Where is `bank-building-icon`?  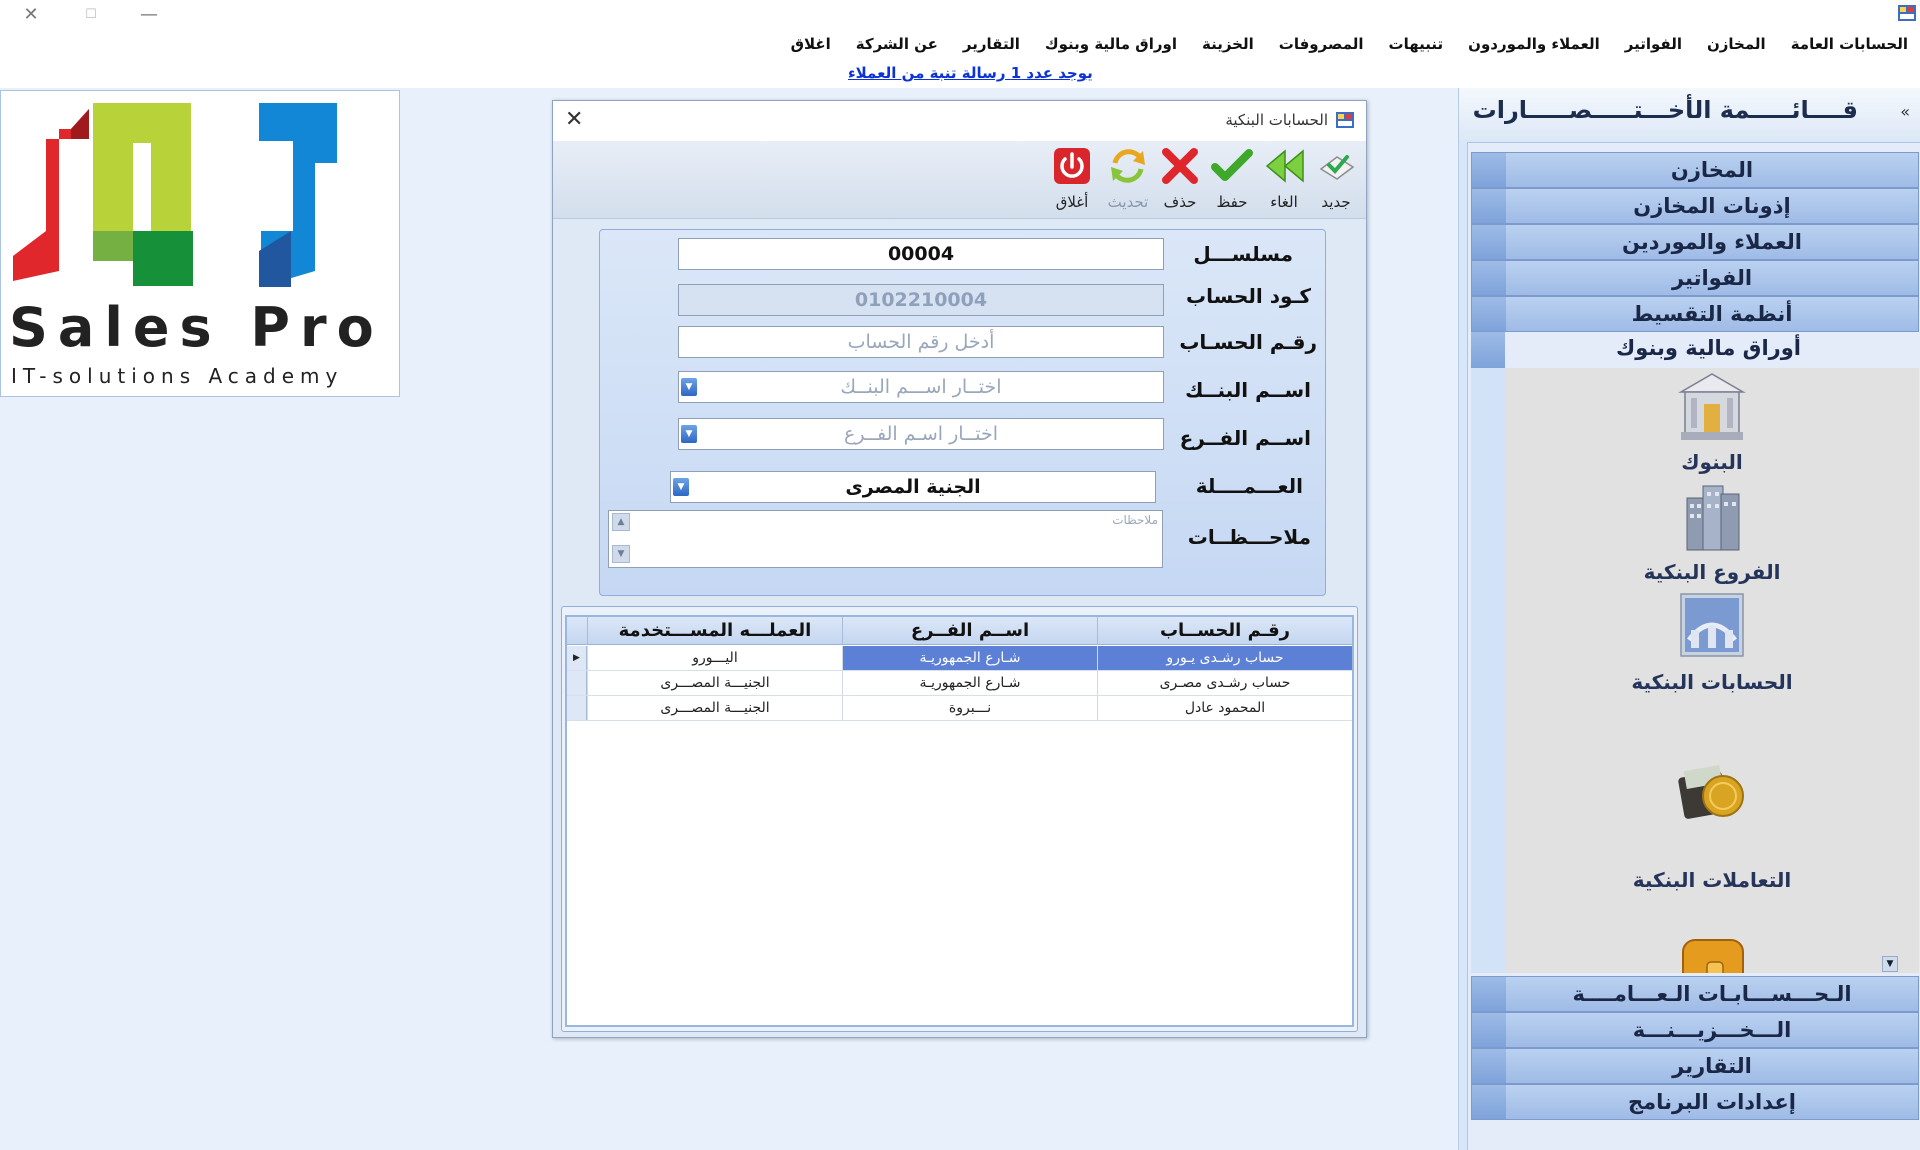 bank-building-icon is located at coordinates (1712, 406).